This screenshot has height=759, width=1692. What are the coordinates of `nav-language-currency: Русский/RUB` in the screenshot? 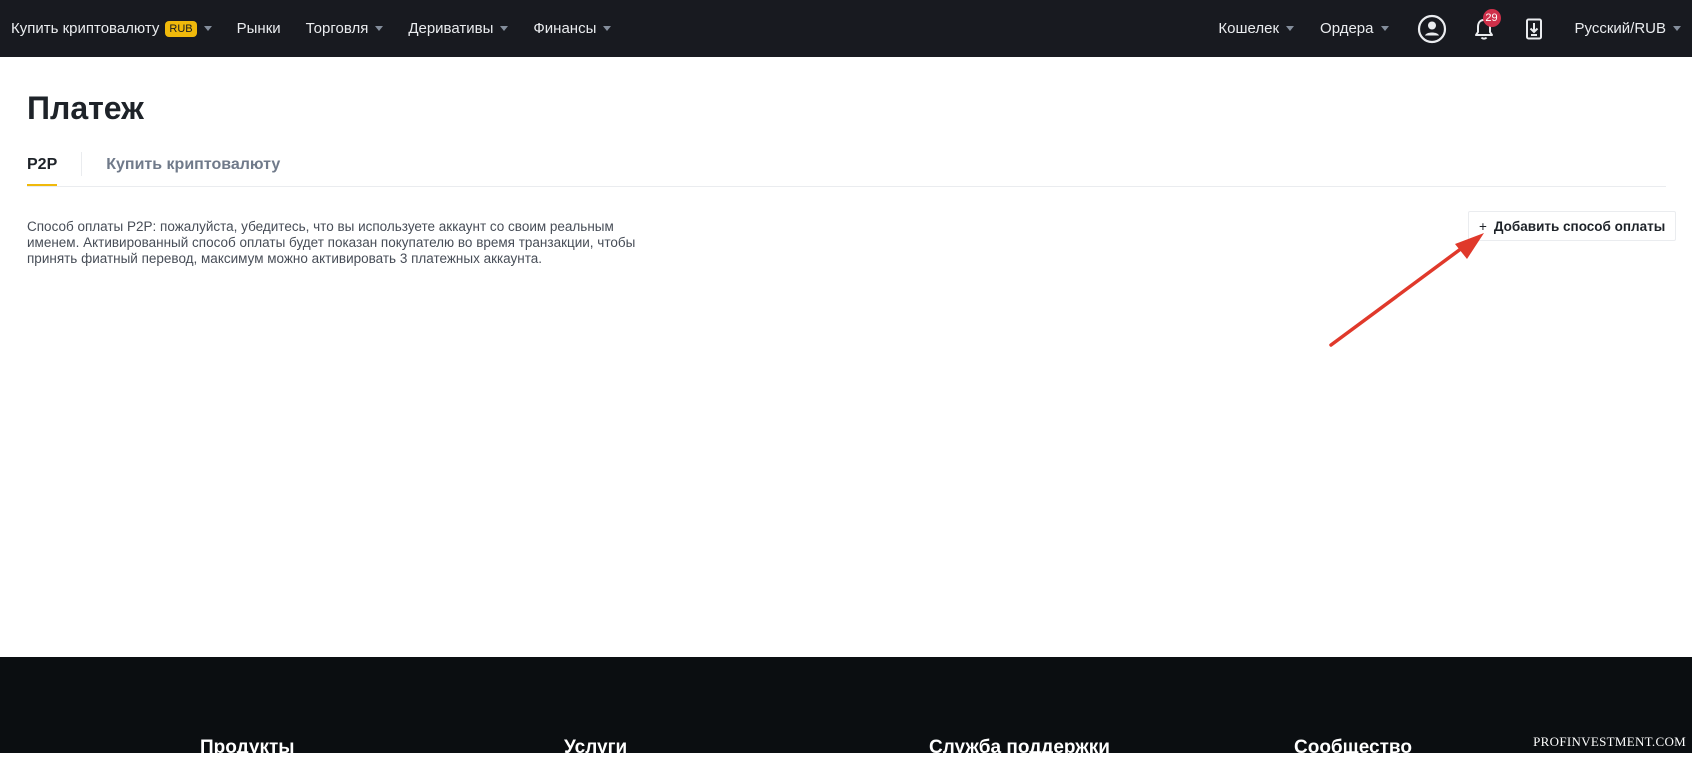 It's located at (1627, 28).